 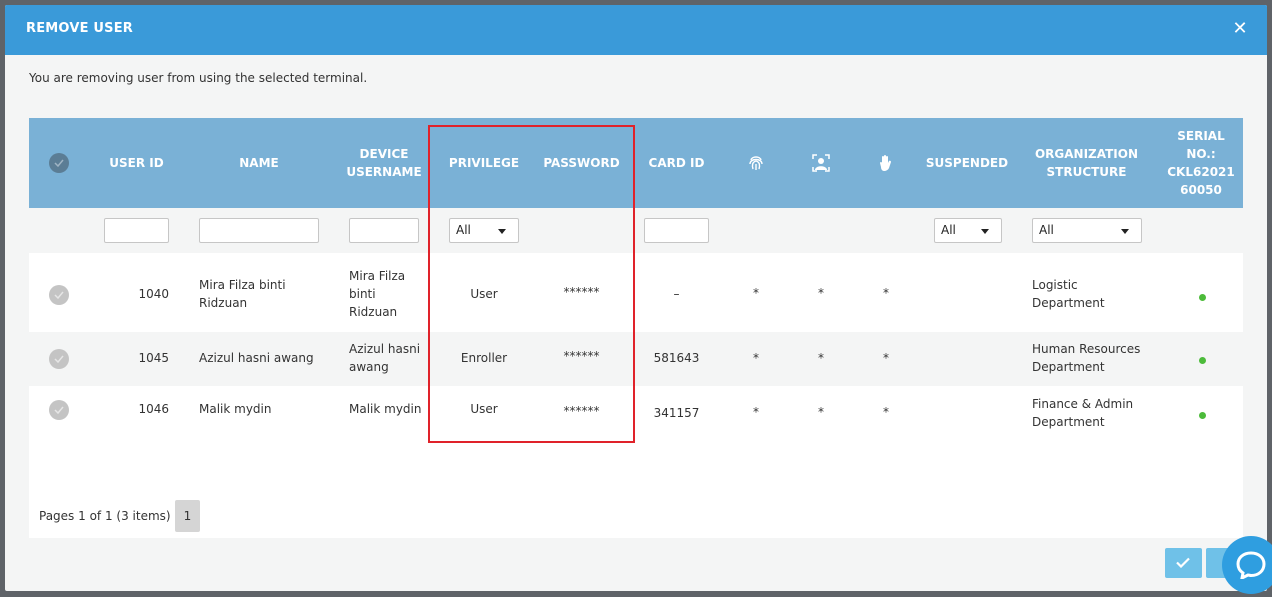 I want to click on organization-cell: Finance & Admin Department, so click(x=1083, y=413).